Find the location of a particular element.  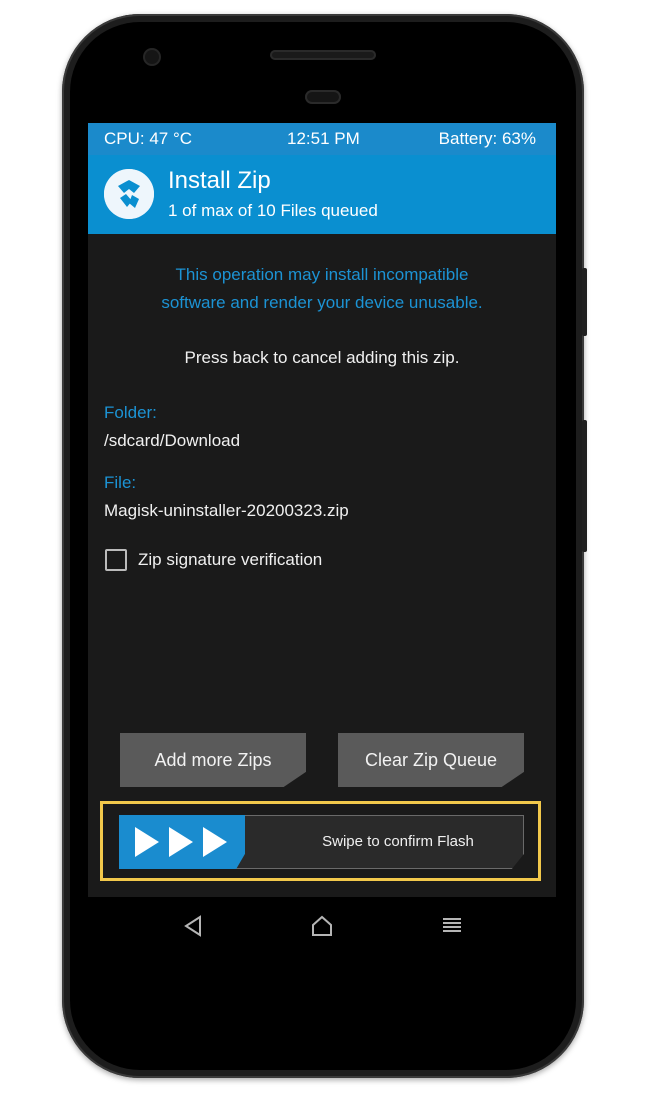

power-button is located at coordinates (584, 486).